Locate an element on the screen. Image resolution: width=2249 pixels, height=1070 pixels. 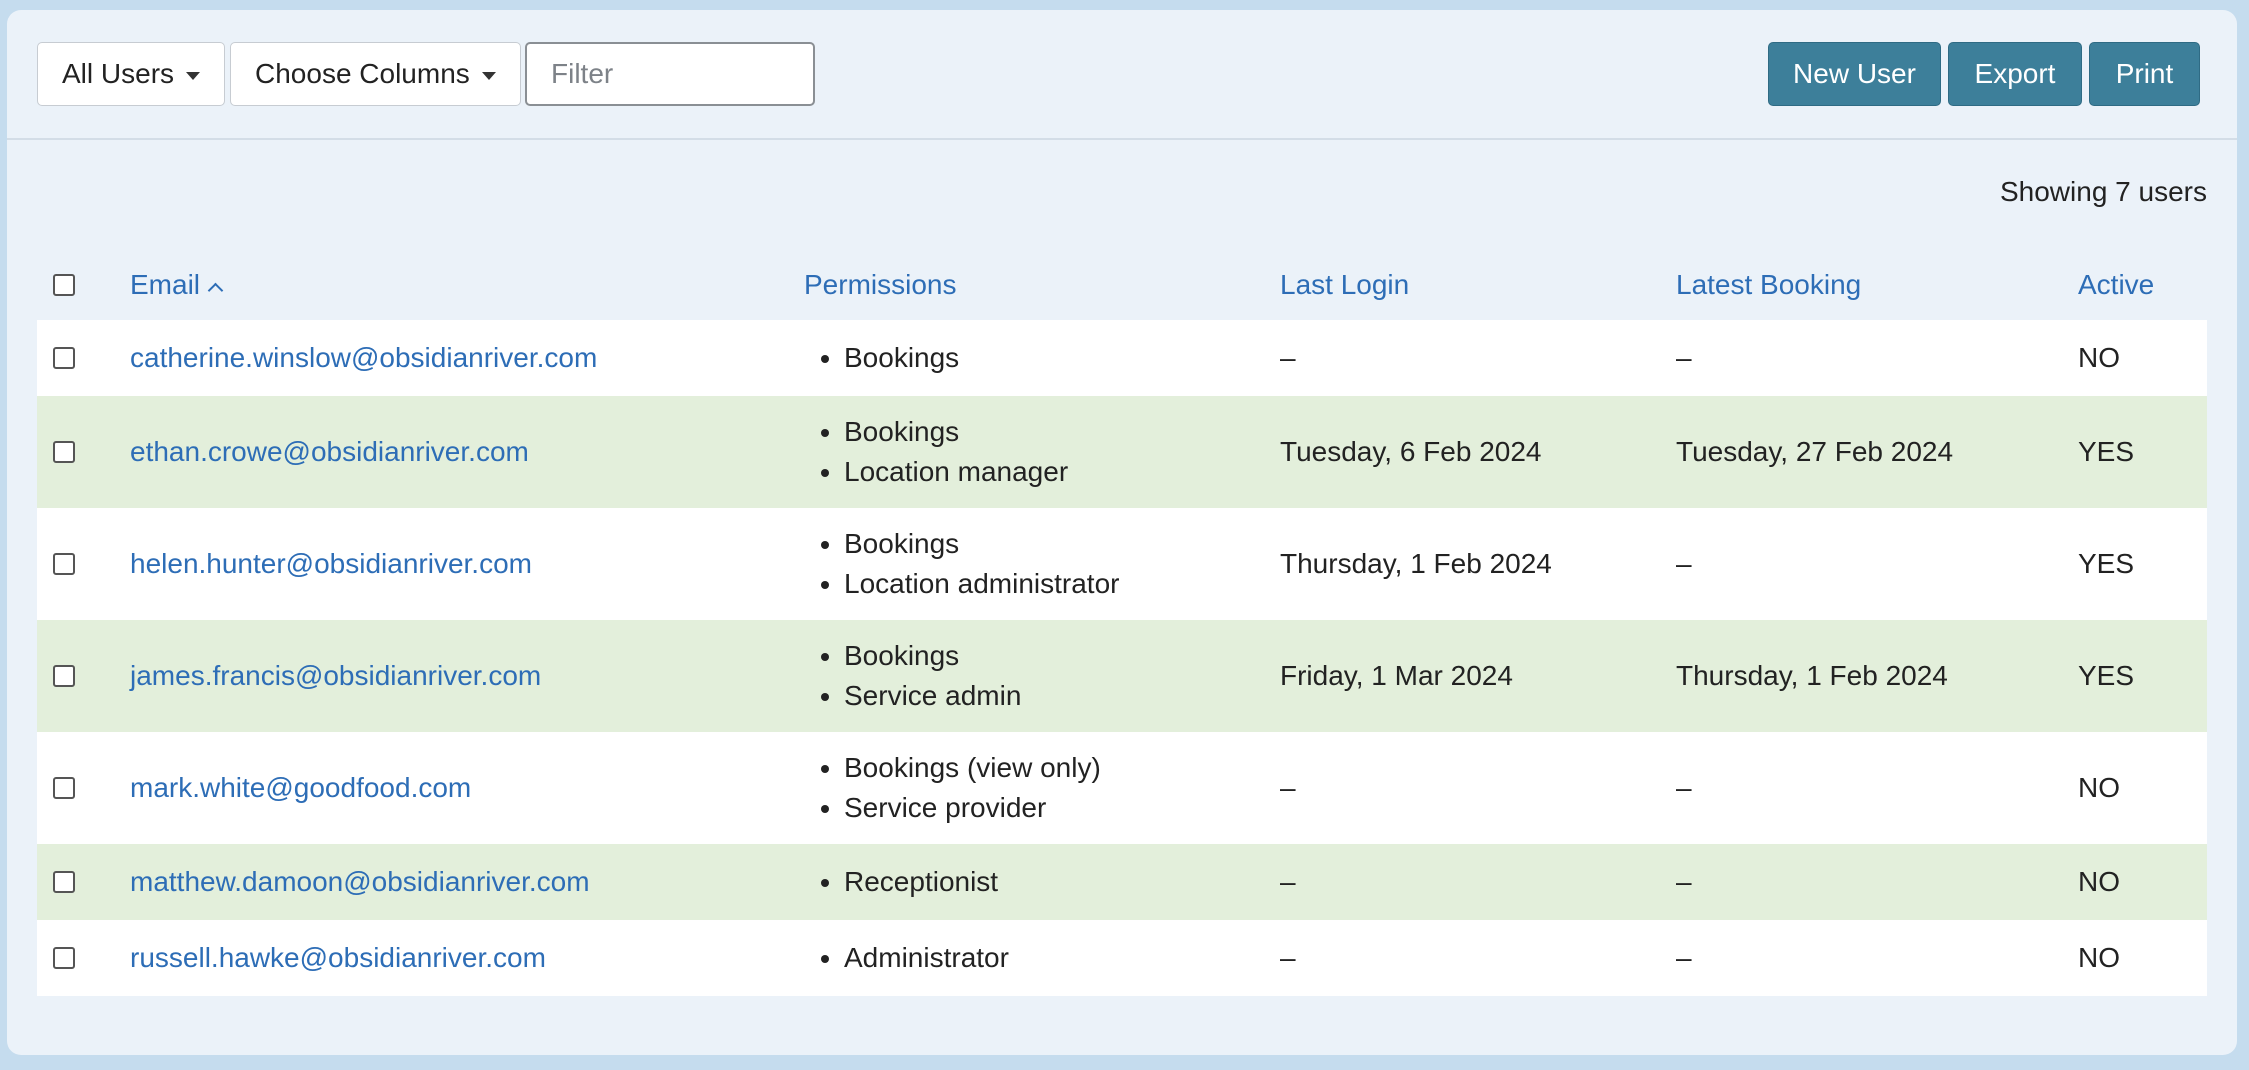
email-cell: ethan.crowe@obsidianriver.com is located at coordinates (467, 452).